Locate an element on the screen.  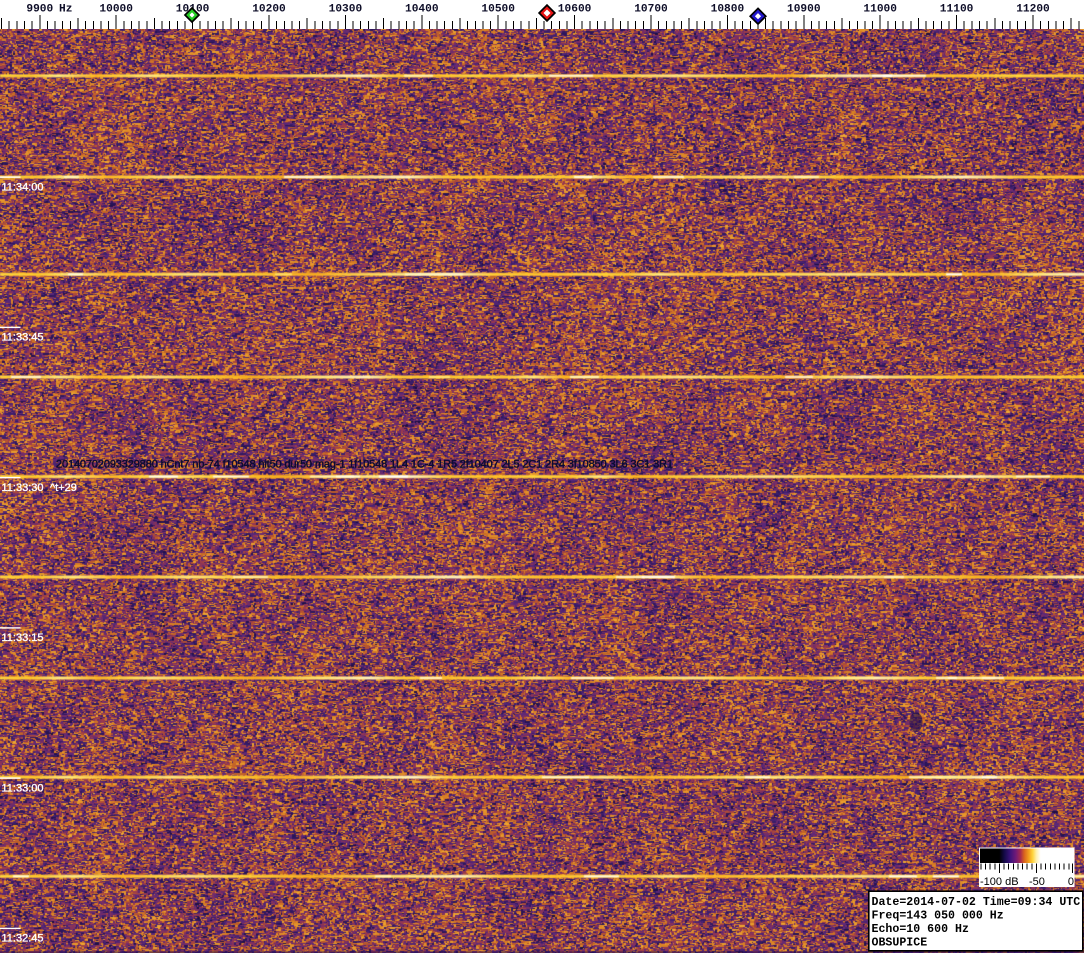
svg-text: 10000 is located at coordinates (116, 10).